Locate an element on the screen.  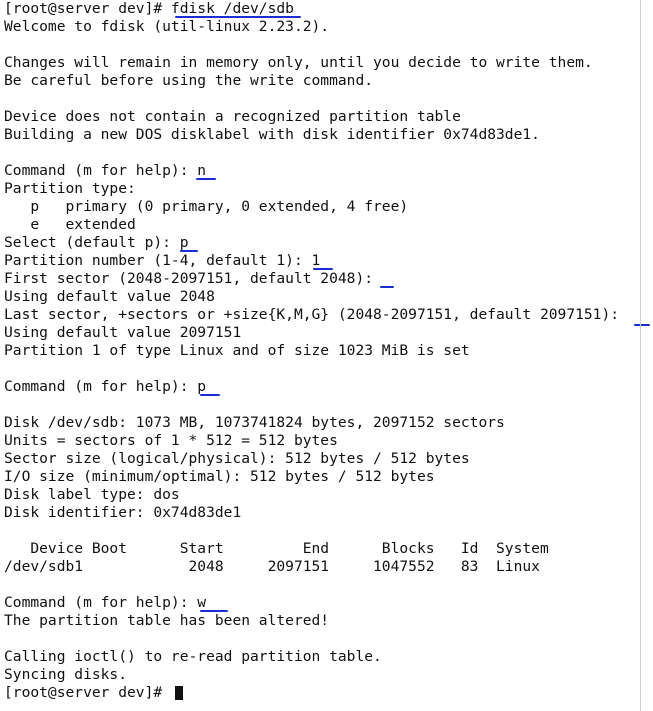
terminal-line: Disk label type: dos is located at coordinates (92, 494).